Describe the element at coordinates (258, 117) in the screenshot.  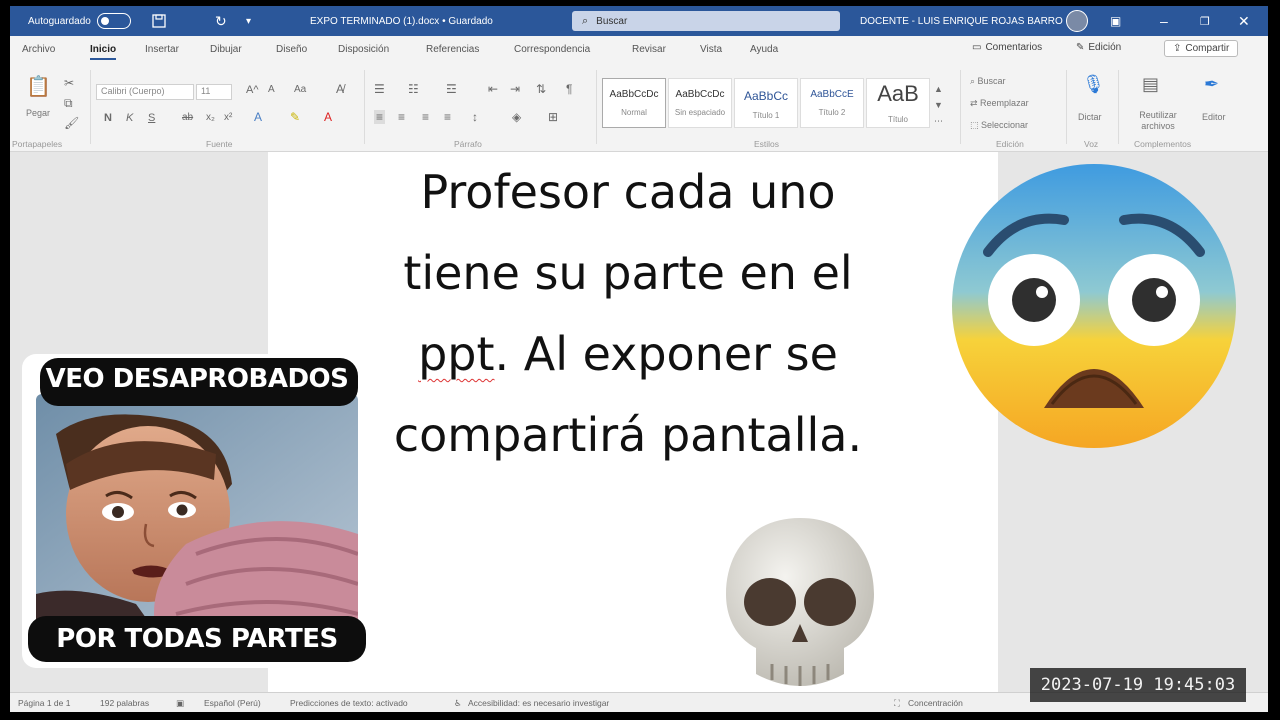
I see `text-effects-icon: A` at that location.